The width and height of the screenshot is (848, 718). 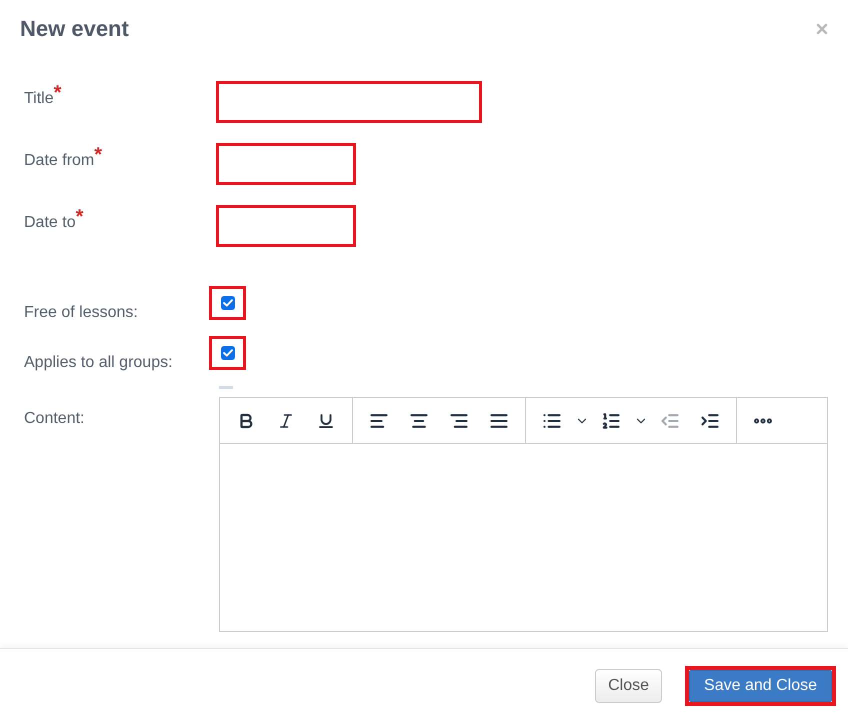 I want to click on numbered-list-icon, so click(x=611, y=420).